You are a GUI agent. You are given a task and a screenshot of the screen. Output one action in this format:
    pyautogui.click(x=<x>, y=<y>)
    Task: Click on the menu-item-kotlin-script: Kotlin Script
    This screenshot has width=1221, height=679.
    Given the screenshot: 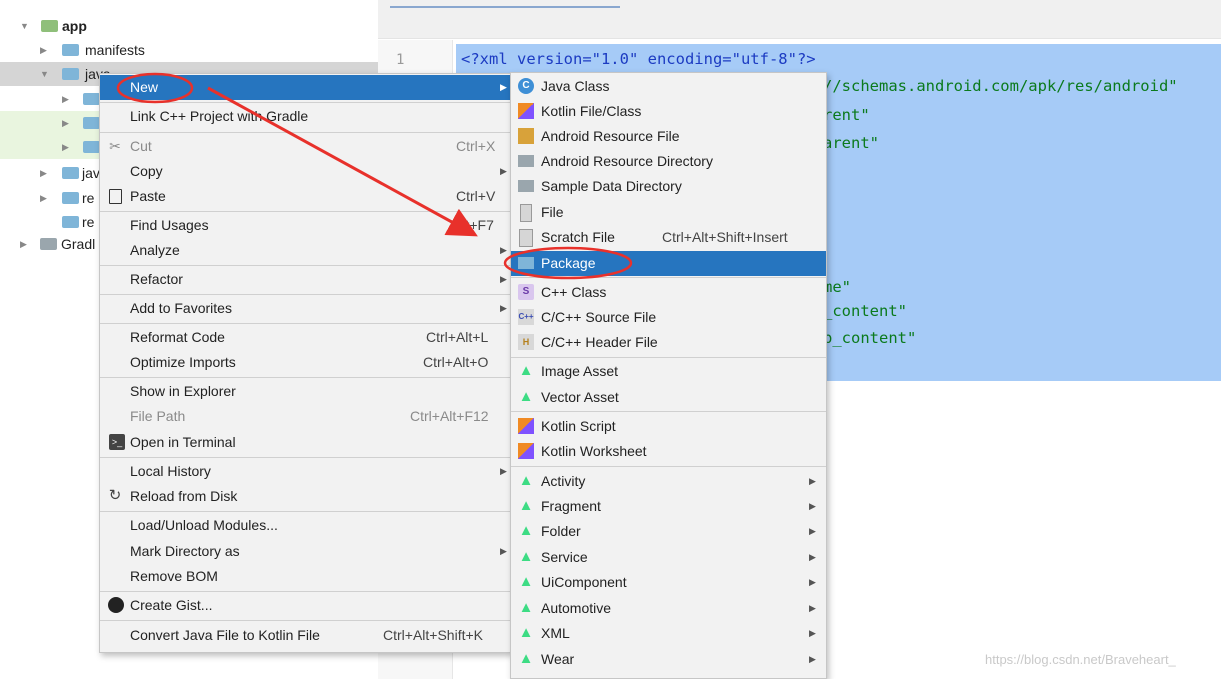 What is the action you would take?
    pyautogui.click(x=668, y=426)
    